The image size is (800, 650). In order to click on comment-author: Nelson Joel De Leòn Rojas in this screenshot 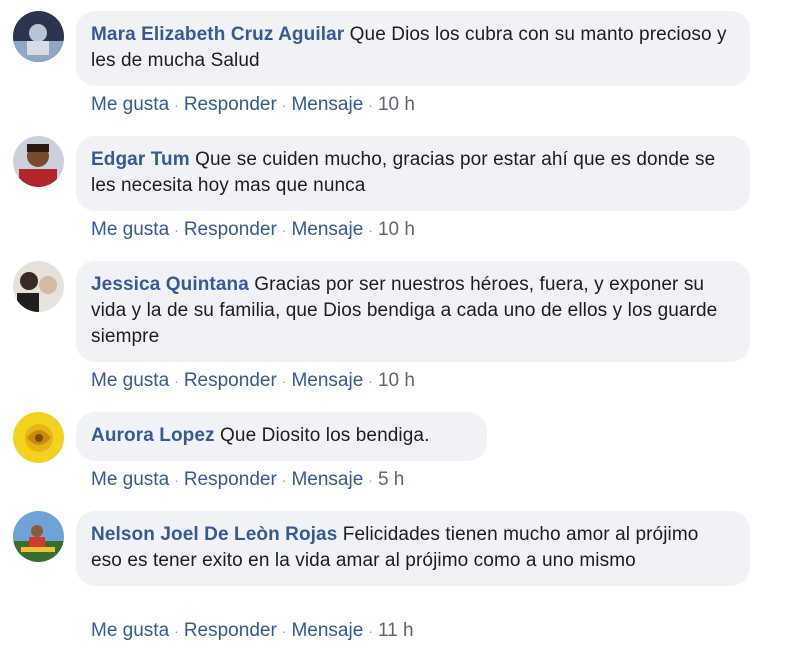, I will do `click(214, 534)`.